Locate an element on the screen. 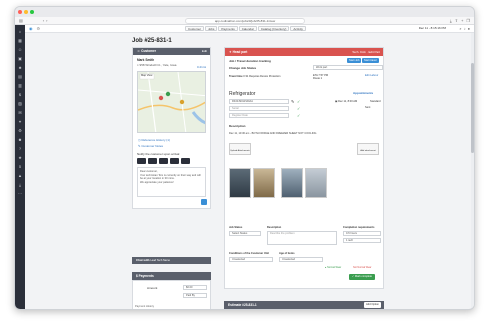  notify-other-button is located at coordinates (185, 161).